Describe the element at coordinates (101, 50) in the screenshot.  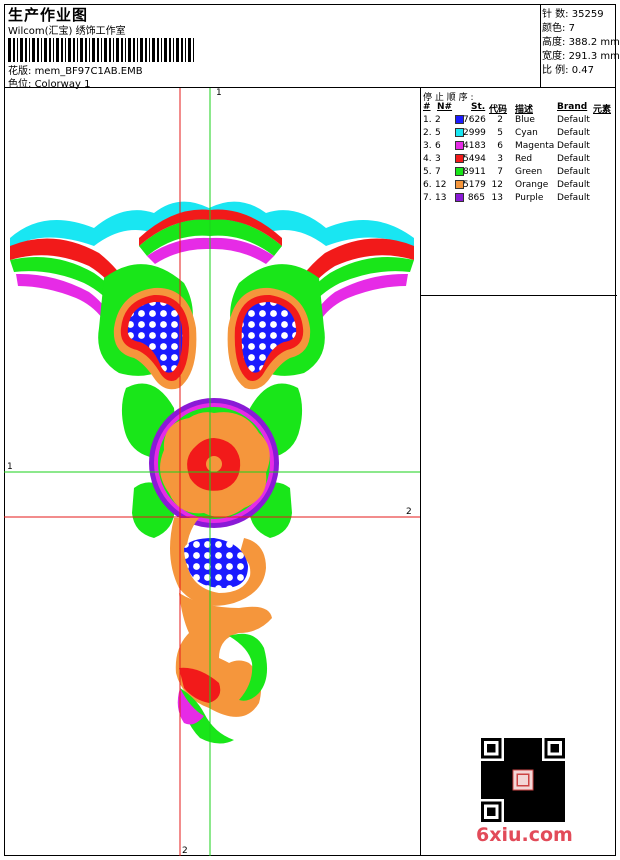
I see `barcode` at that location.